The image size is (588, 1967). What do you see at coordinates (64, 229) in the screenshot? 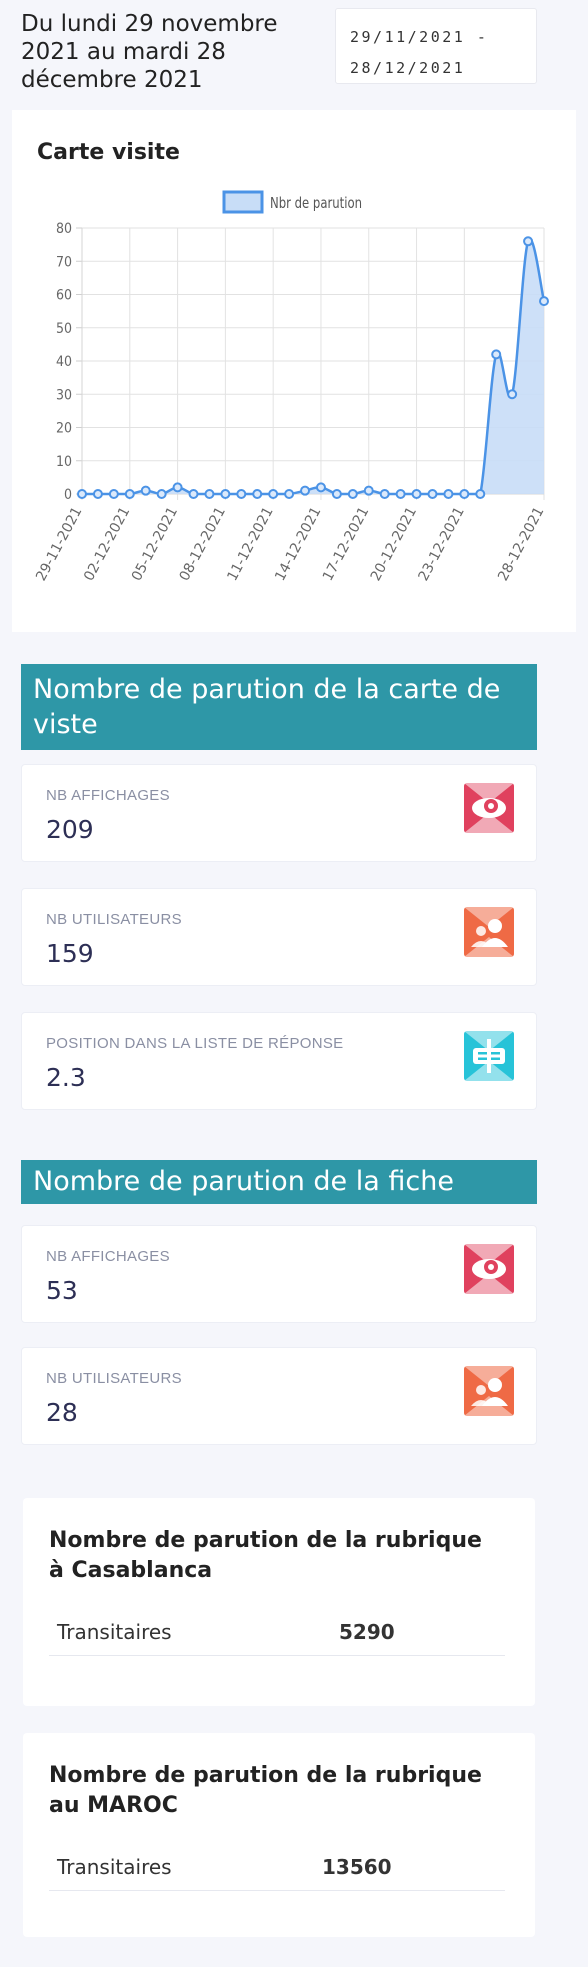
I see `y-tick-label: 80` at bounding box center [64, 229].